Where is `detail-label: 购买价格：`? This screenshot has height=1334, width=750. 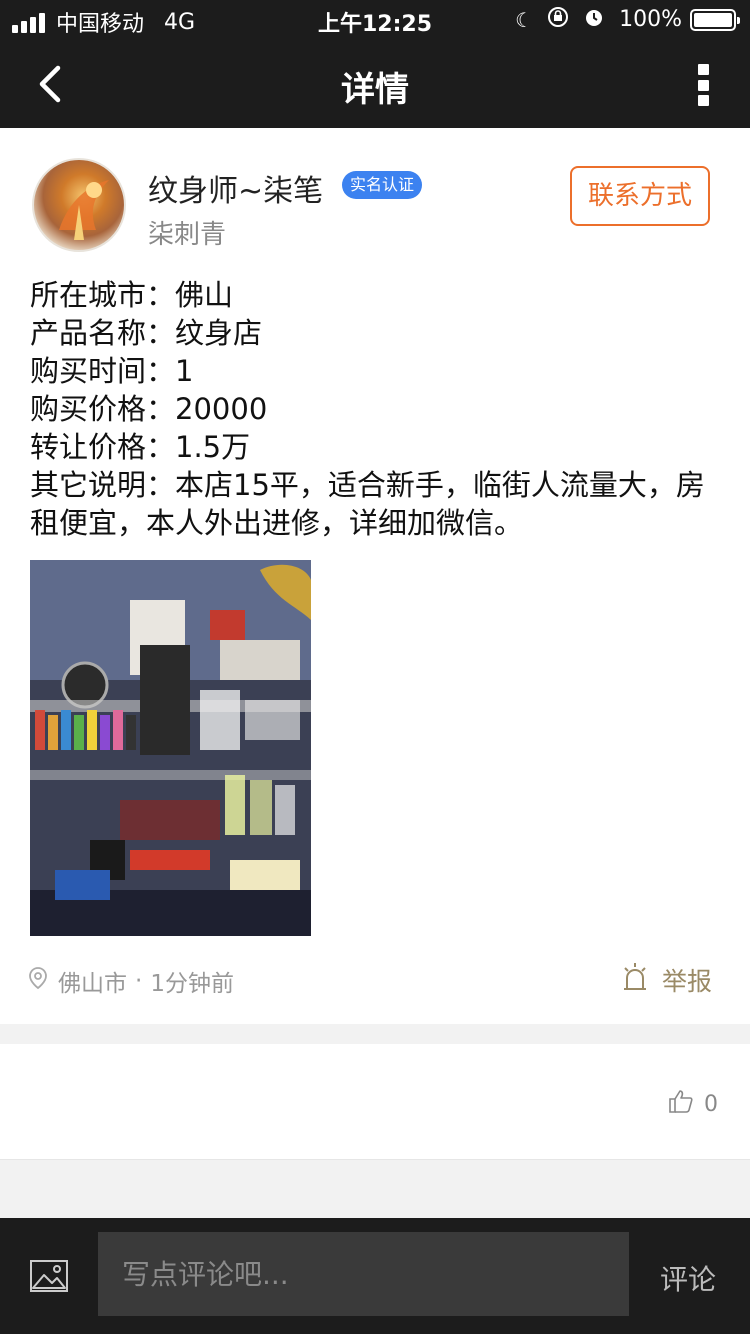 detail-label: 购买价格： is located at coordinates (103, 409).